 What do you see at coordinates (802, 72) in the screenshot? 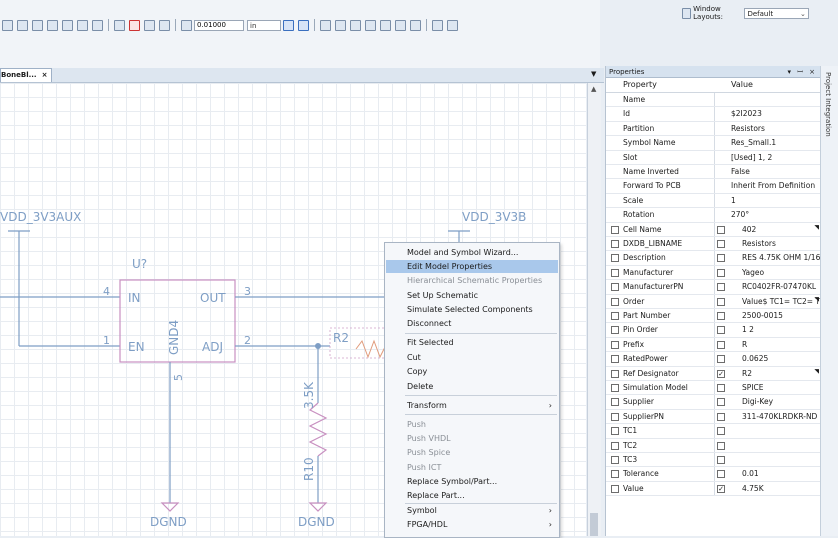
I see `panel-buttons: ▾ ꟷ ×` at bounding box center [802, 72].